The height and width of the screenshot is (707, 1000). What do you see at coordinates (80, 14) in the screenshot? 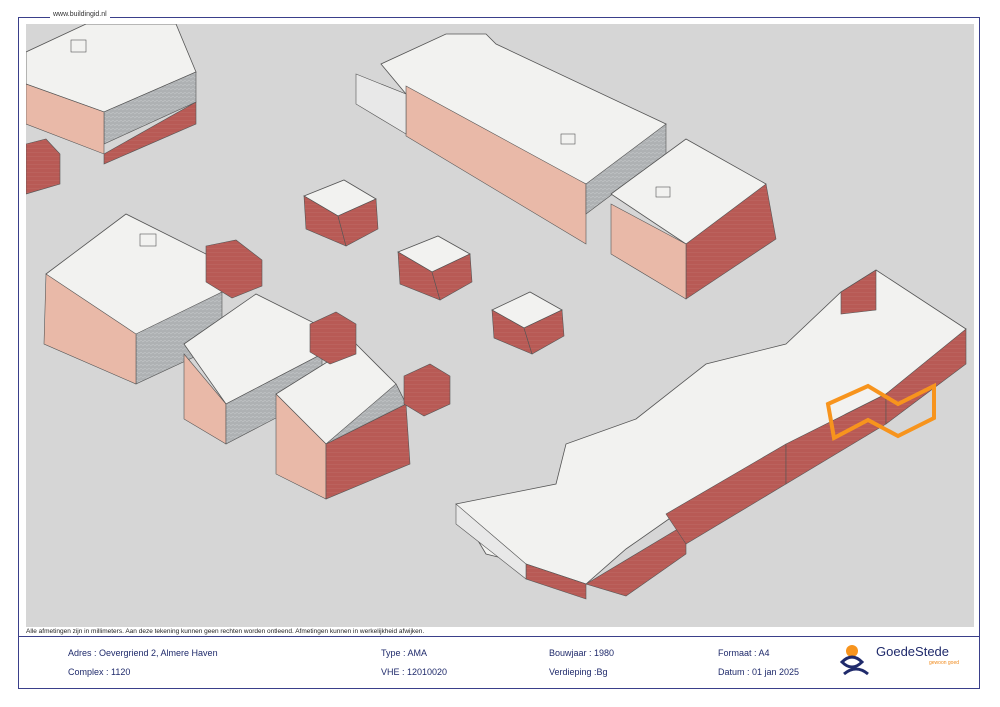
I see `source-url: www.buildingid.nl` at bounding box center [80, 14].